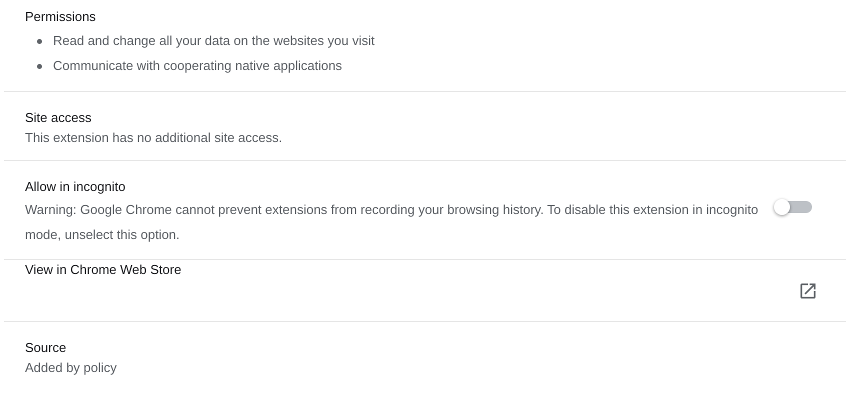 Image resolution: width=846 pixels, height=408 pixels. Describe the element at coordinates (103, 270) in the screenshot. I see `web-store-link: View in Chrome Web Store` at that location.